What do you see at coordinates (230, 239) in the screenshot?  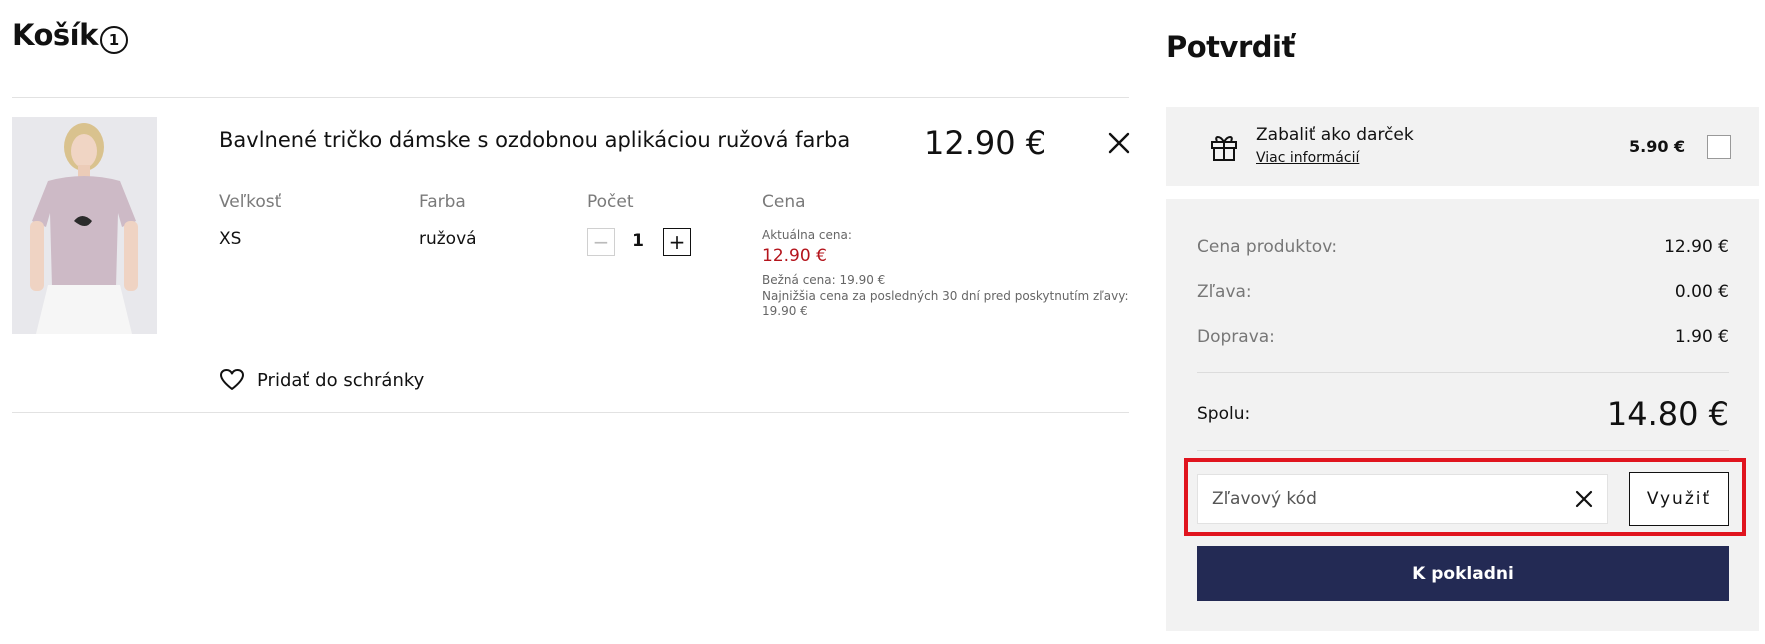 I see `size-value: XS` at bounding box center [230, 239].